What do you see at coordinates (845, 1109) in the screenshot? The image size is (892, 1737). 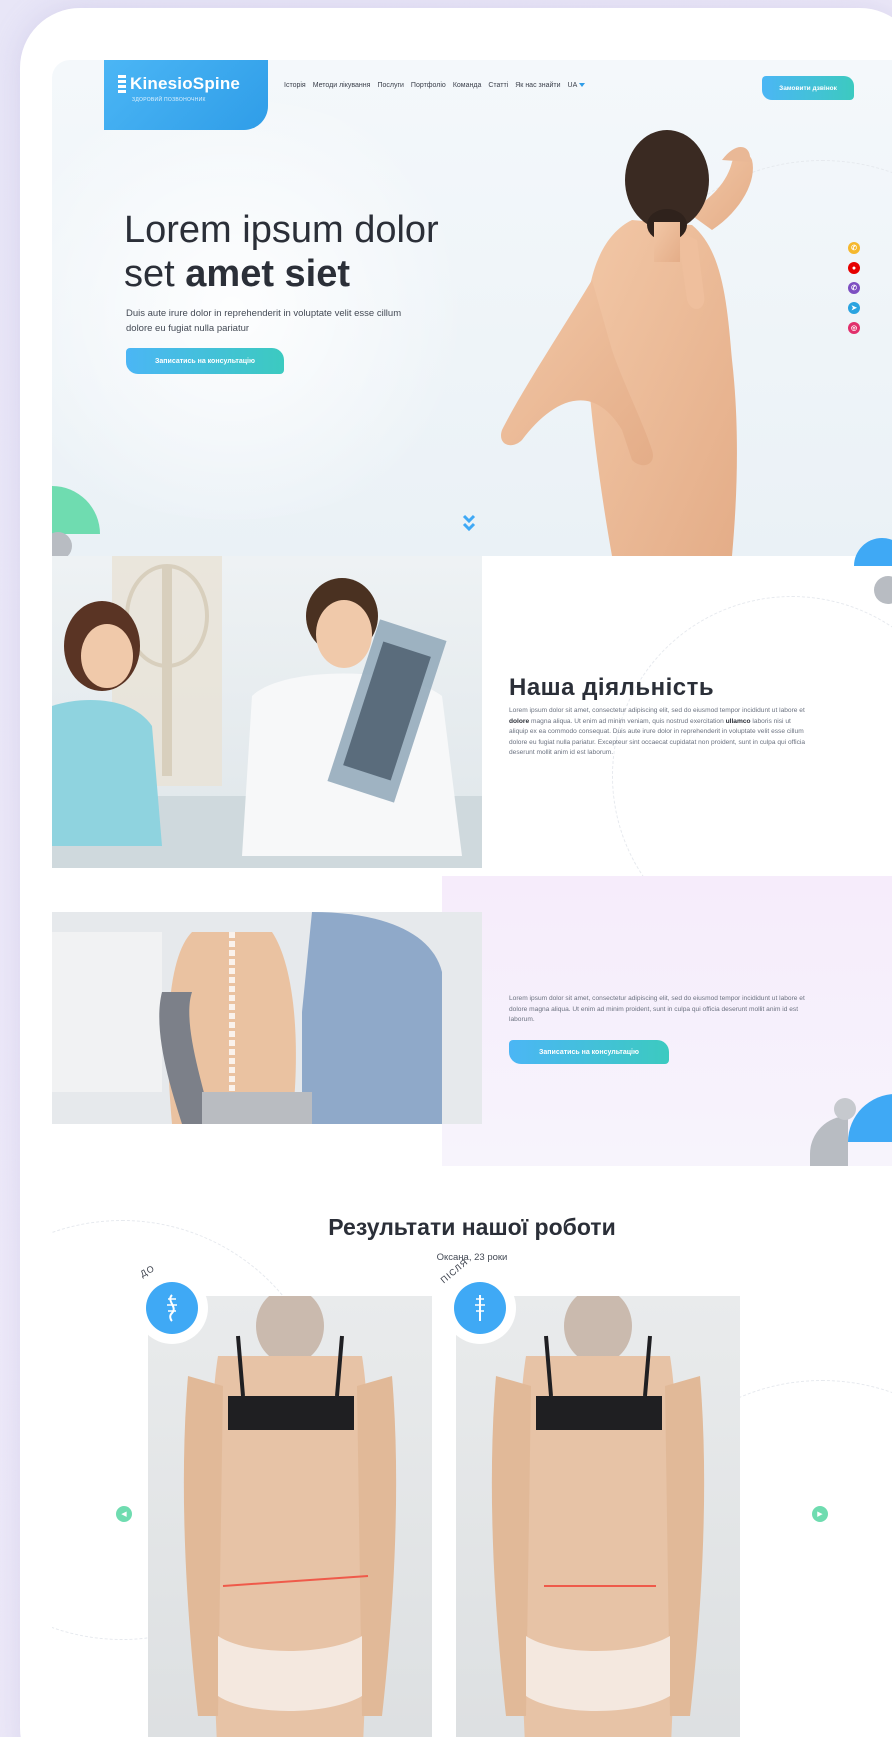 I see `decor-shape-gray-circle` at bounding box center [845, 1109].